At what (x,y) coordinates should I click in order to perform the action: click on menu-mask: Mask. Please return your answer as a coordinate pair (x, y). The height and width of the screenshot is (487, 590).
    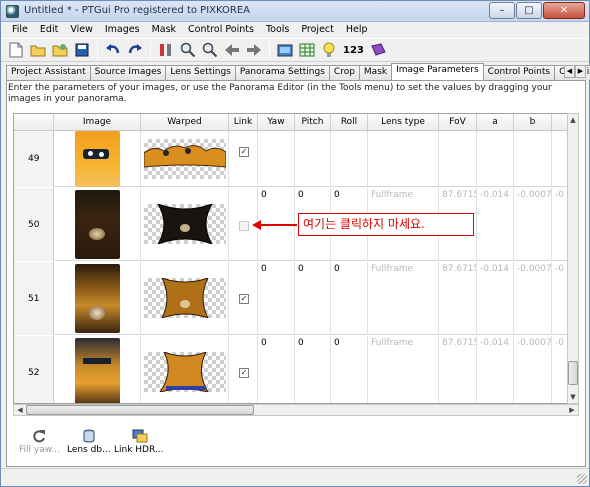
    Looking at the image, I should click on (164, 30).